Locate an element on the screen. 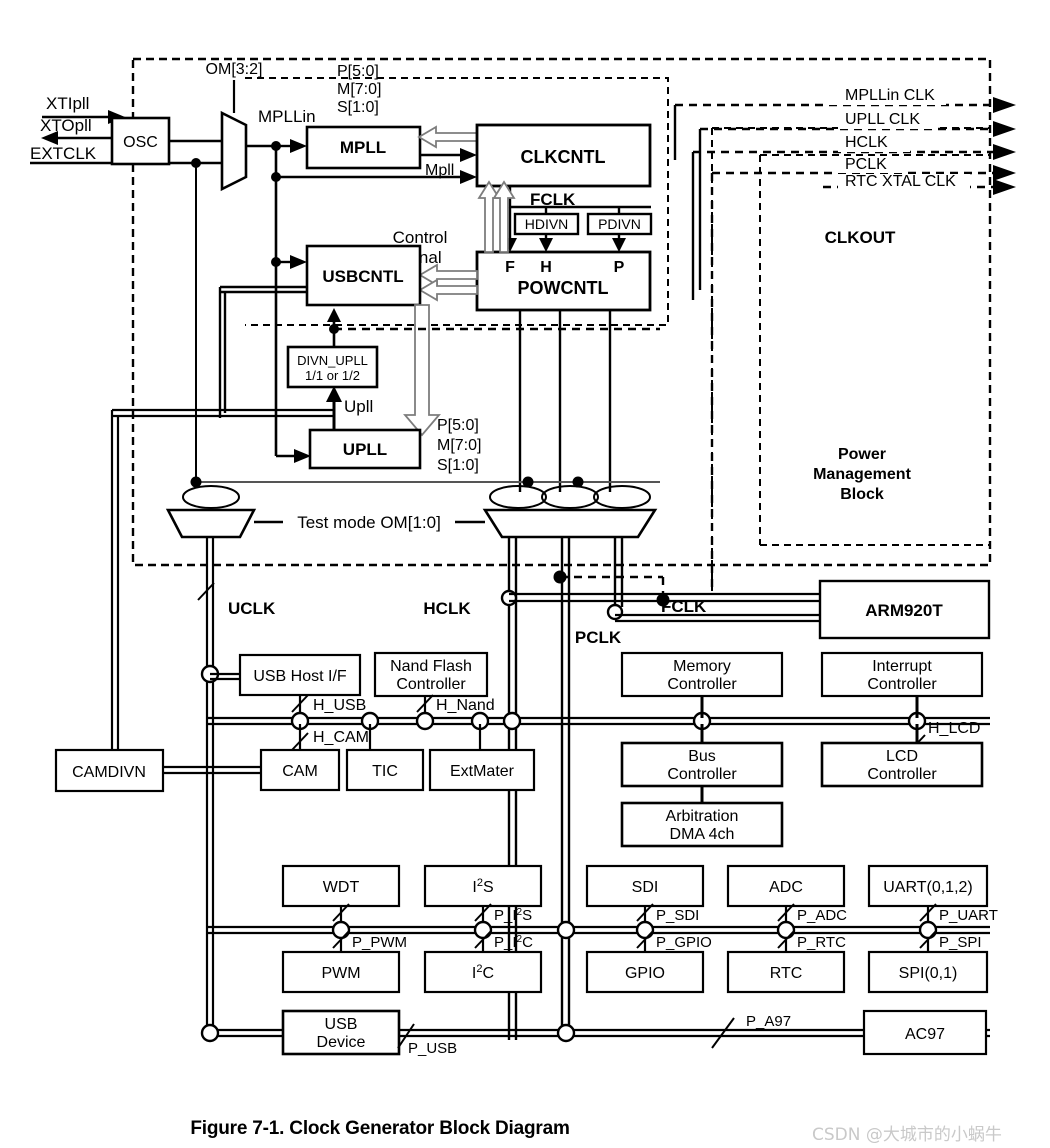 The image size is (1050, 1148). node-pclk-apb is located at coordinates (566, 930).